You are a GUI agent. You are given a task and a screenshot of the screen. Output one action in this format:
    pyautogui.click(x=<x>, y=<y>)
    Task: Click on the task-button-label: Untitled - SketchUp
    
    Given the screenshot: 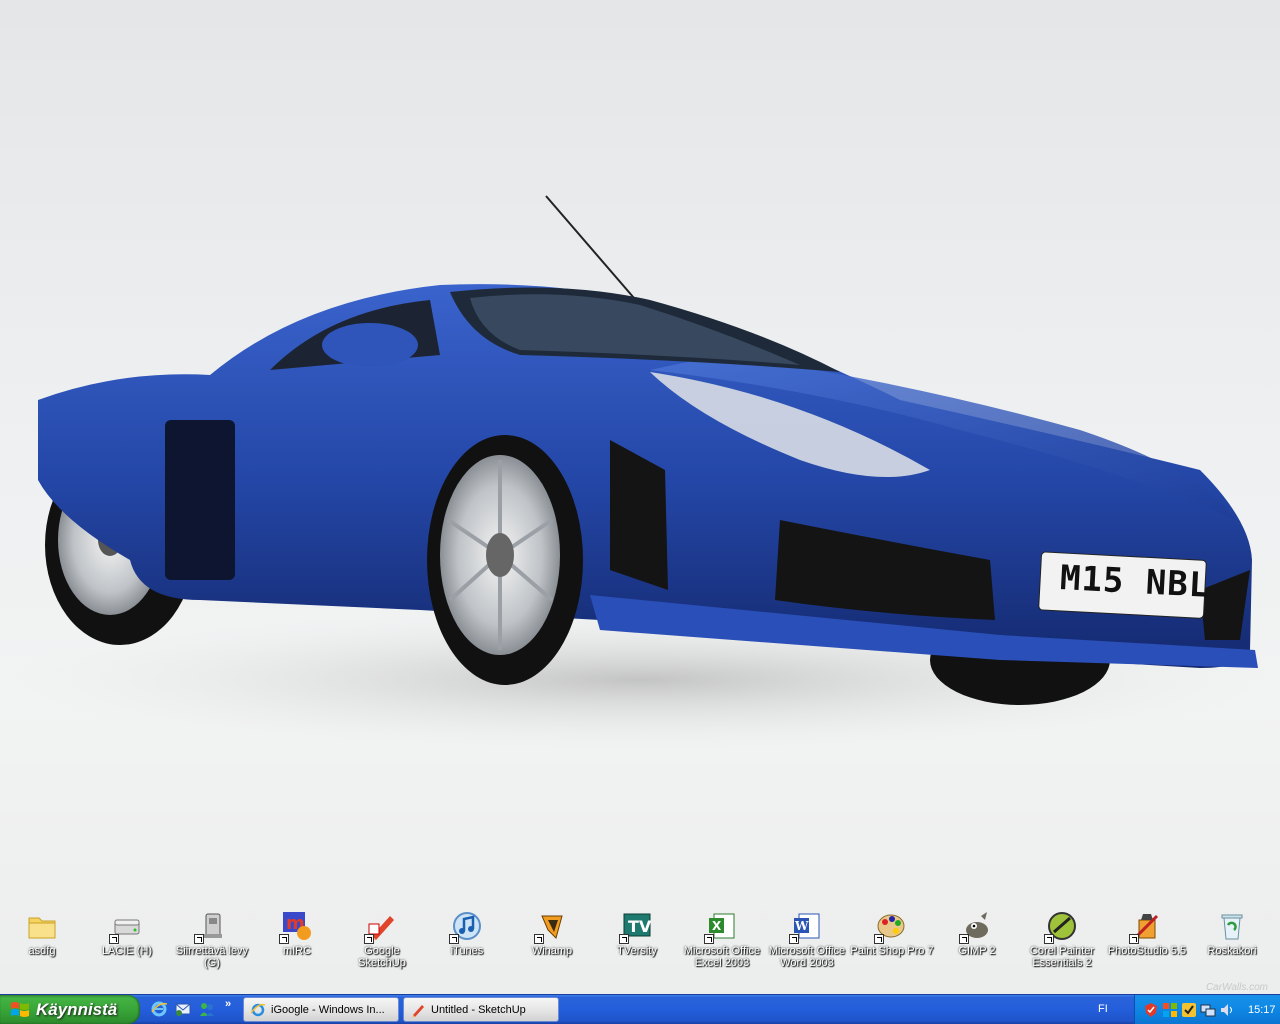 What is the action you would take?
    pyautogui.click(x=478, y=1009)
    